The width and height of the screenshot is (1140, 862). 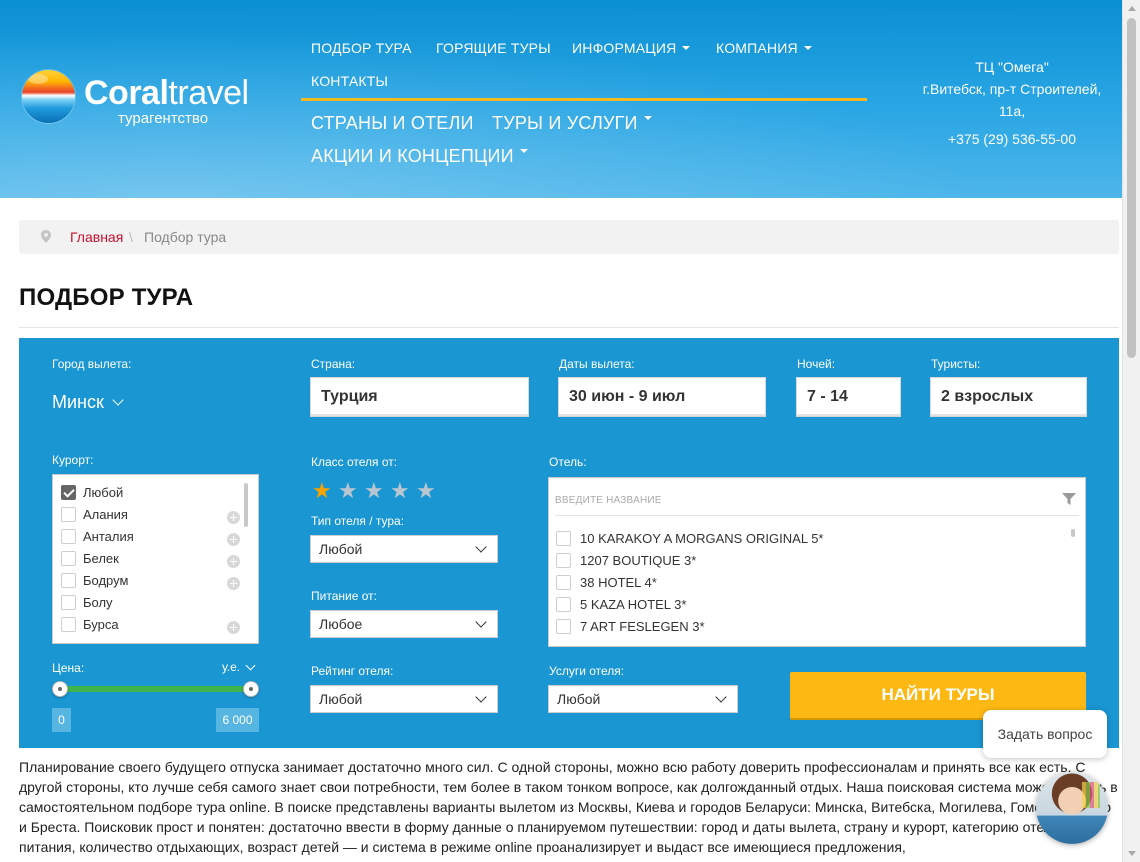 I want to click on resort-option: Любой, so click(x=92, y=492).